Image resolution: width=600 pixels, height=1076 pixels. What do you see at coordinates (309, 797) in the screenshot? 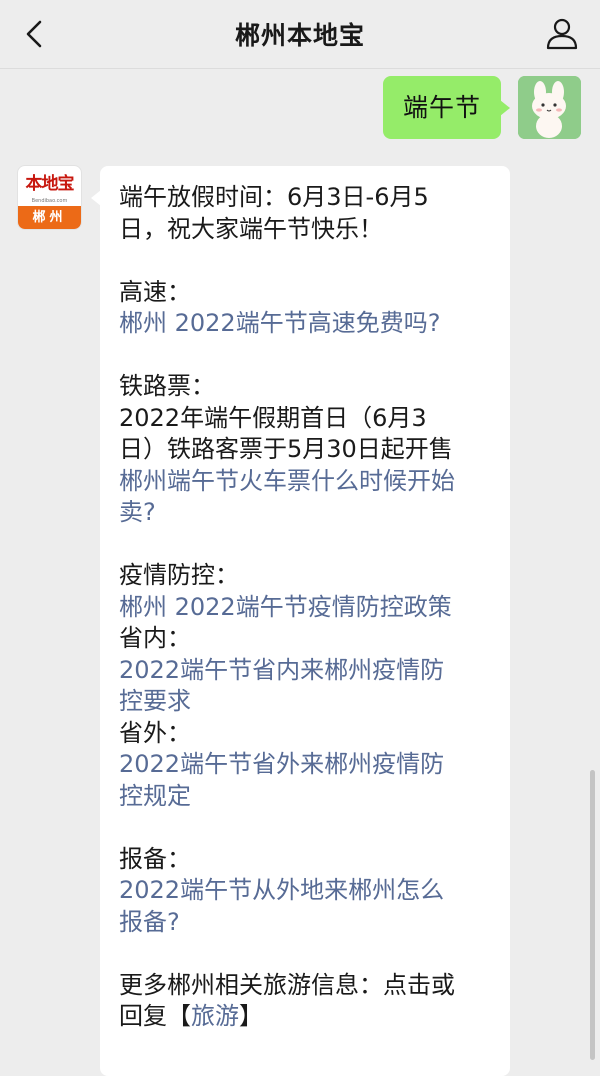
I see `out-province-link-line-2: 控规定` at bounding box center [309, 797].